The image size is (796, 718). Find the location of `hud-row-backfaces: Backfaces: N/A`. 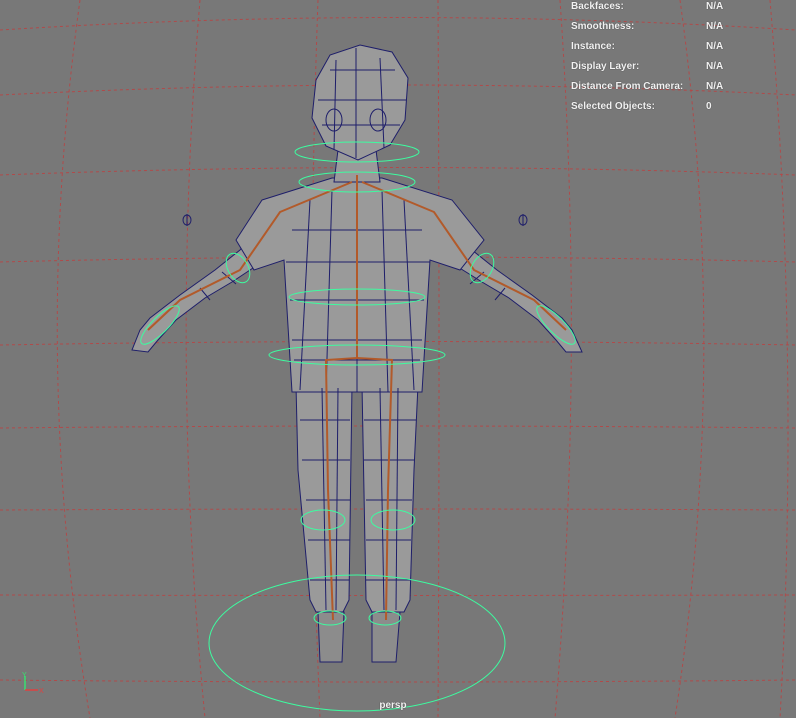

hud-row-backfaces: Backfaces: N/A is located at coordinates (683, 10).